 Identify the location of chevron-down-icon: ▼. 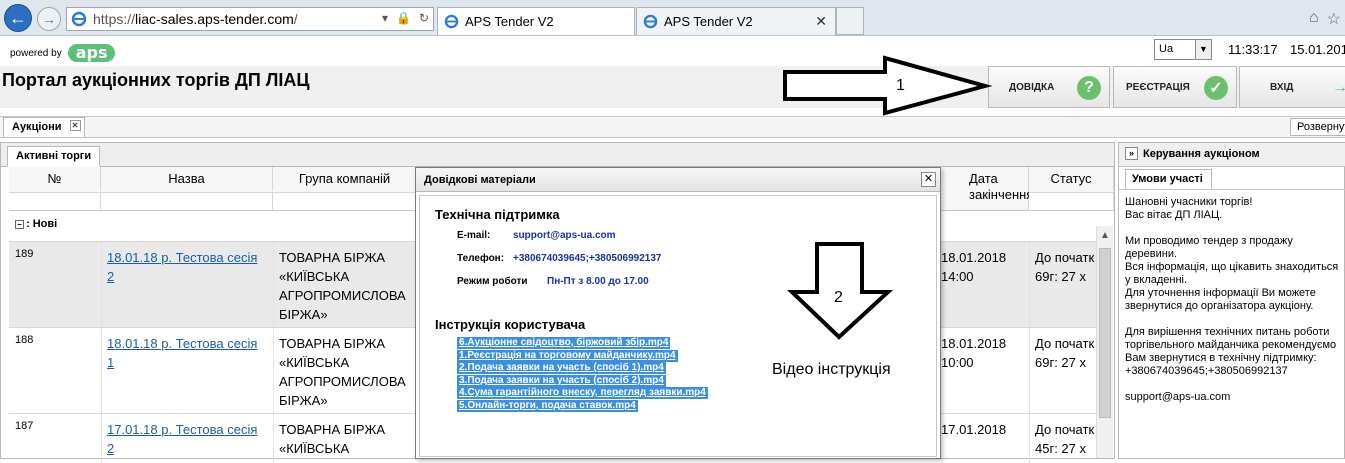
(1203, 49).